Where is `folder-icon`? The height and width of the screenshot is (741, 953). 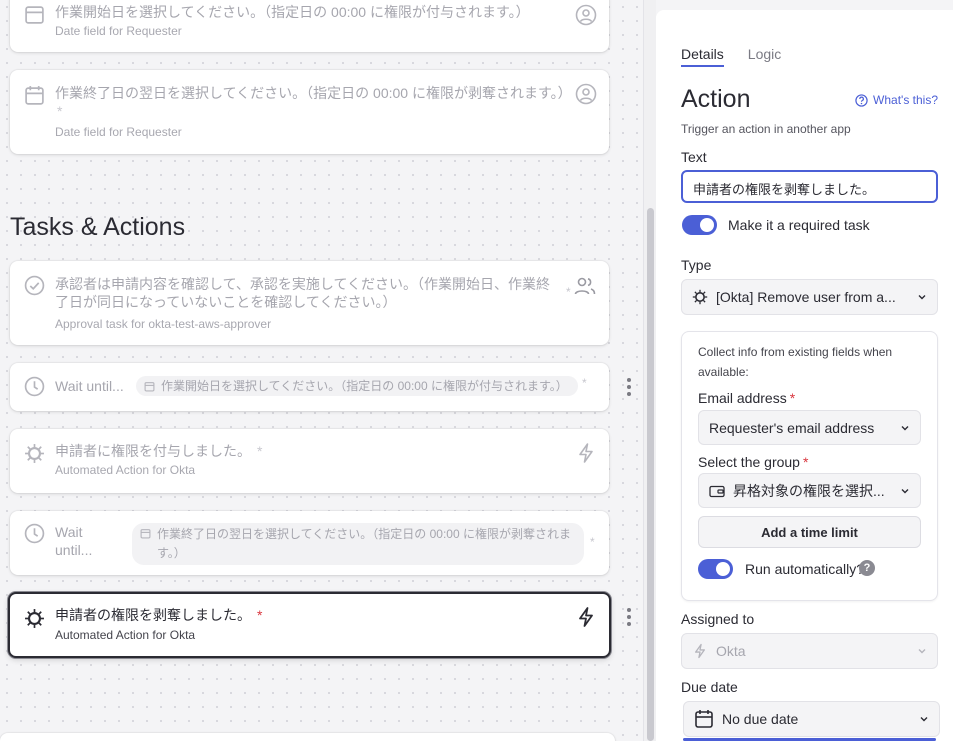 folder-icon is located at coordinates (717, 491).